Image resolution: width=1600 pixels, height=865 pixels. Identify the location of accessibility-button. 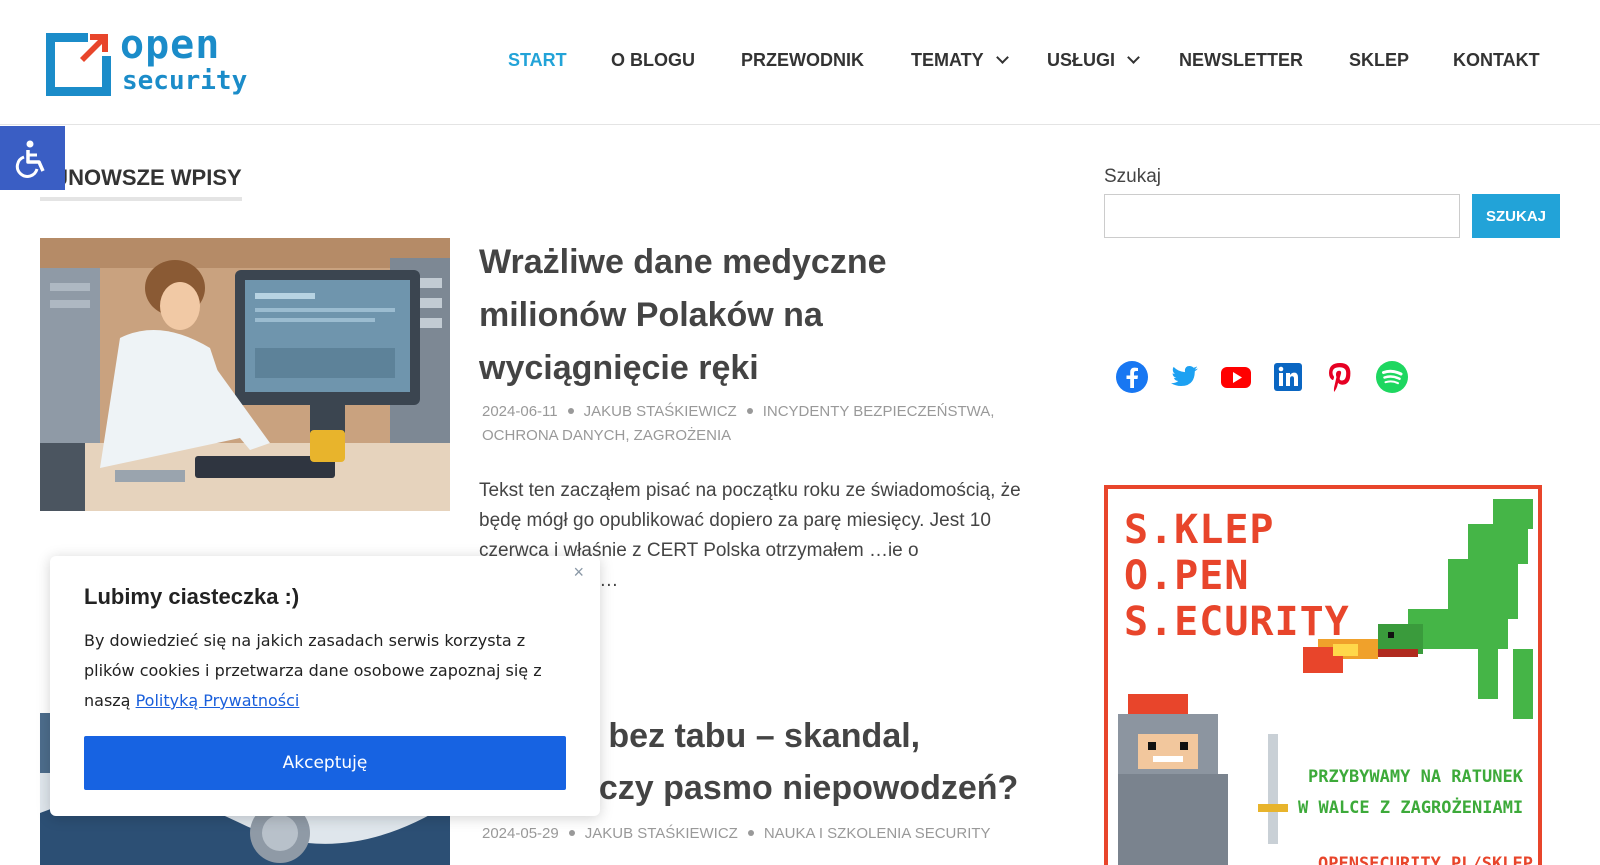
(32, 158).